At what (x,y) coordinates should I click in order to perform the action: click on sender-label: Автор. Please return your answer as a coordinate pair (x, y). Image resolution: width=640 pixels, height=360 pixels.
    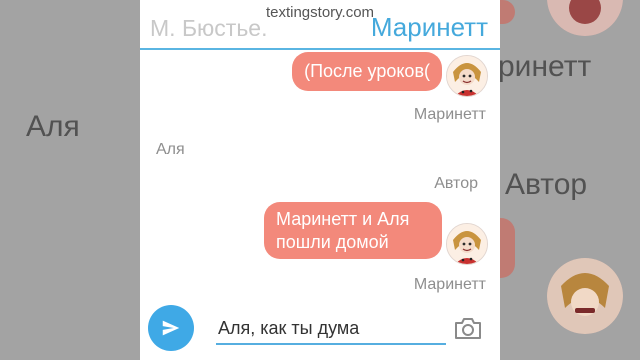
    Looking at the image, I should click on (456, 183).